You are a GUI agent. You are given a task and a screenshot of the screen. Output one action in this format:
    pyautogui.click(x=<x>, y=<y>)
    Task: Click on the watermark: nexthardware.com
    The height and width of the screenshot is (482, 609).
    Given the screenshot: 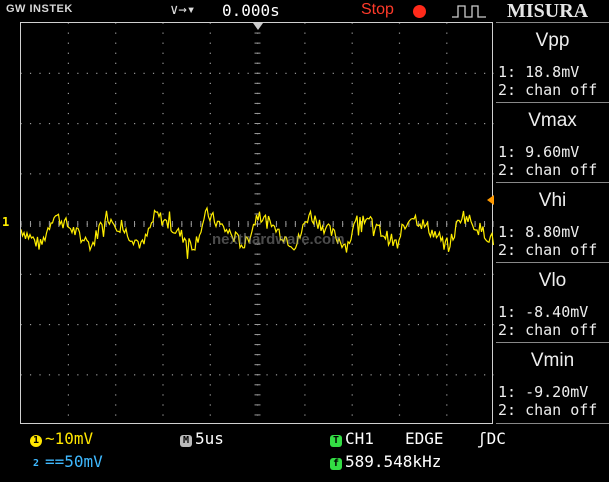 What is the action you would take?
    pyautogui.click(x=278, y=239)
    